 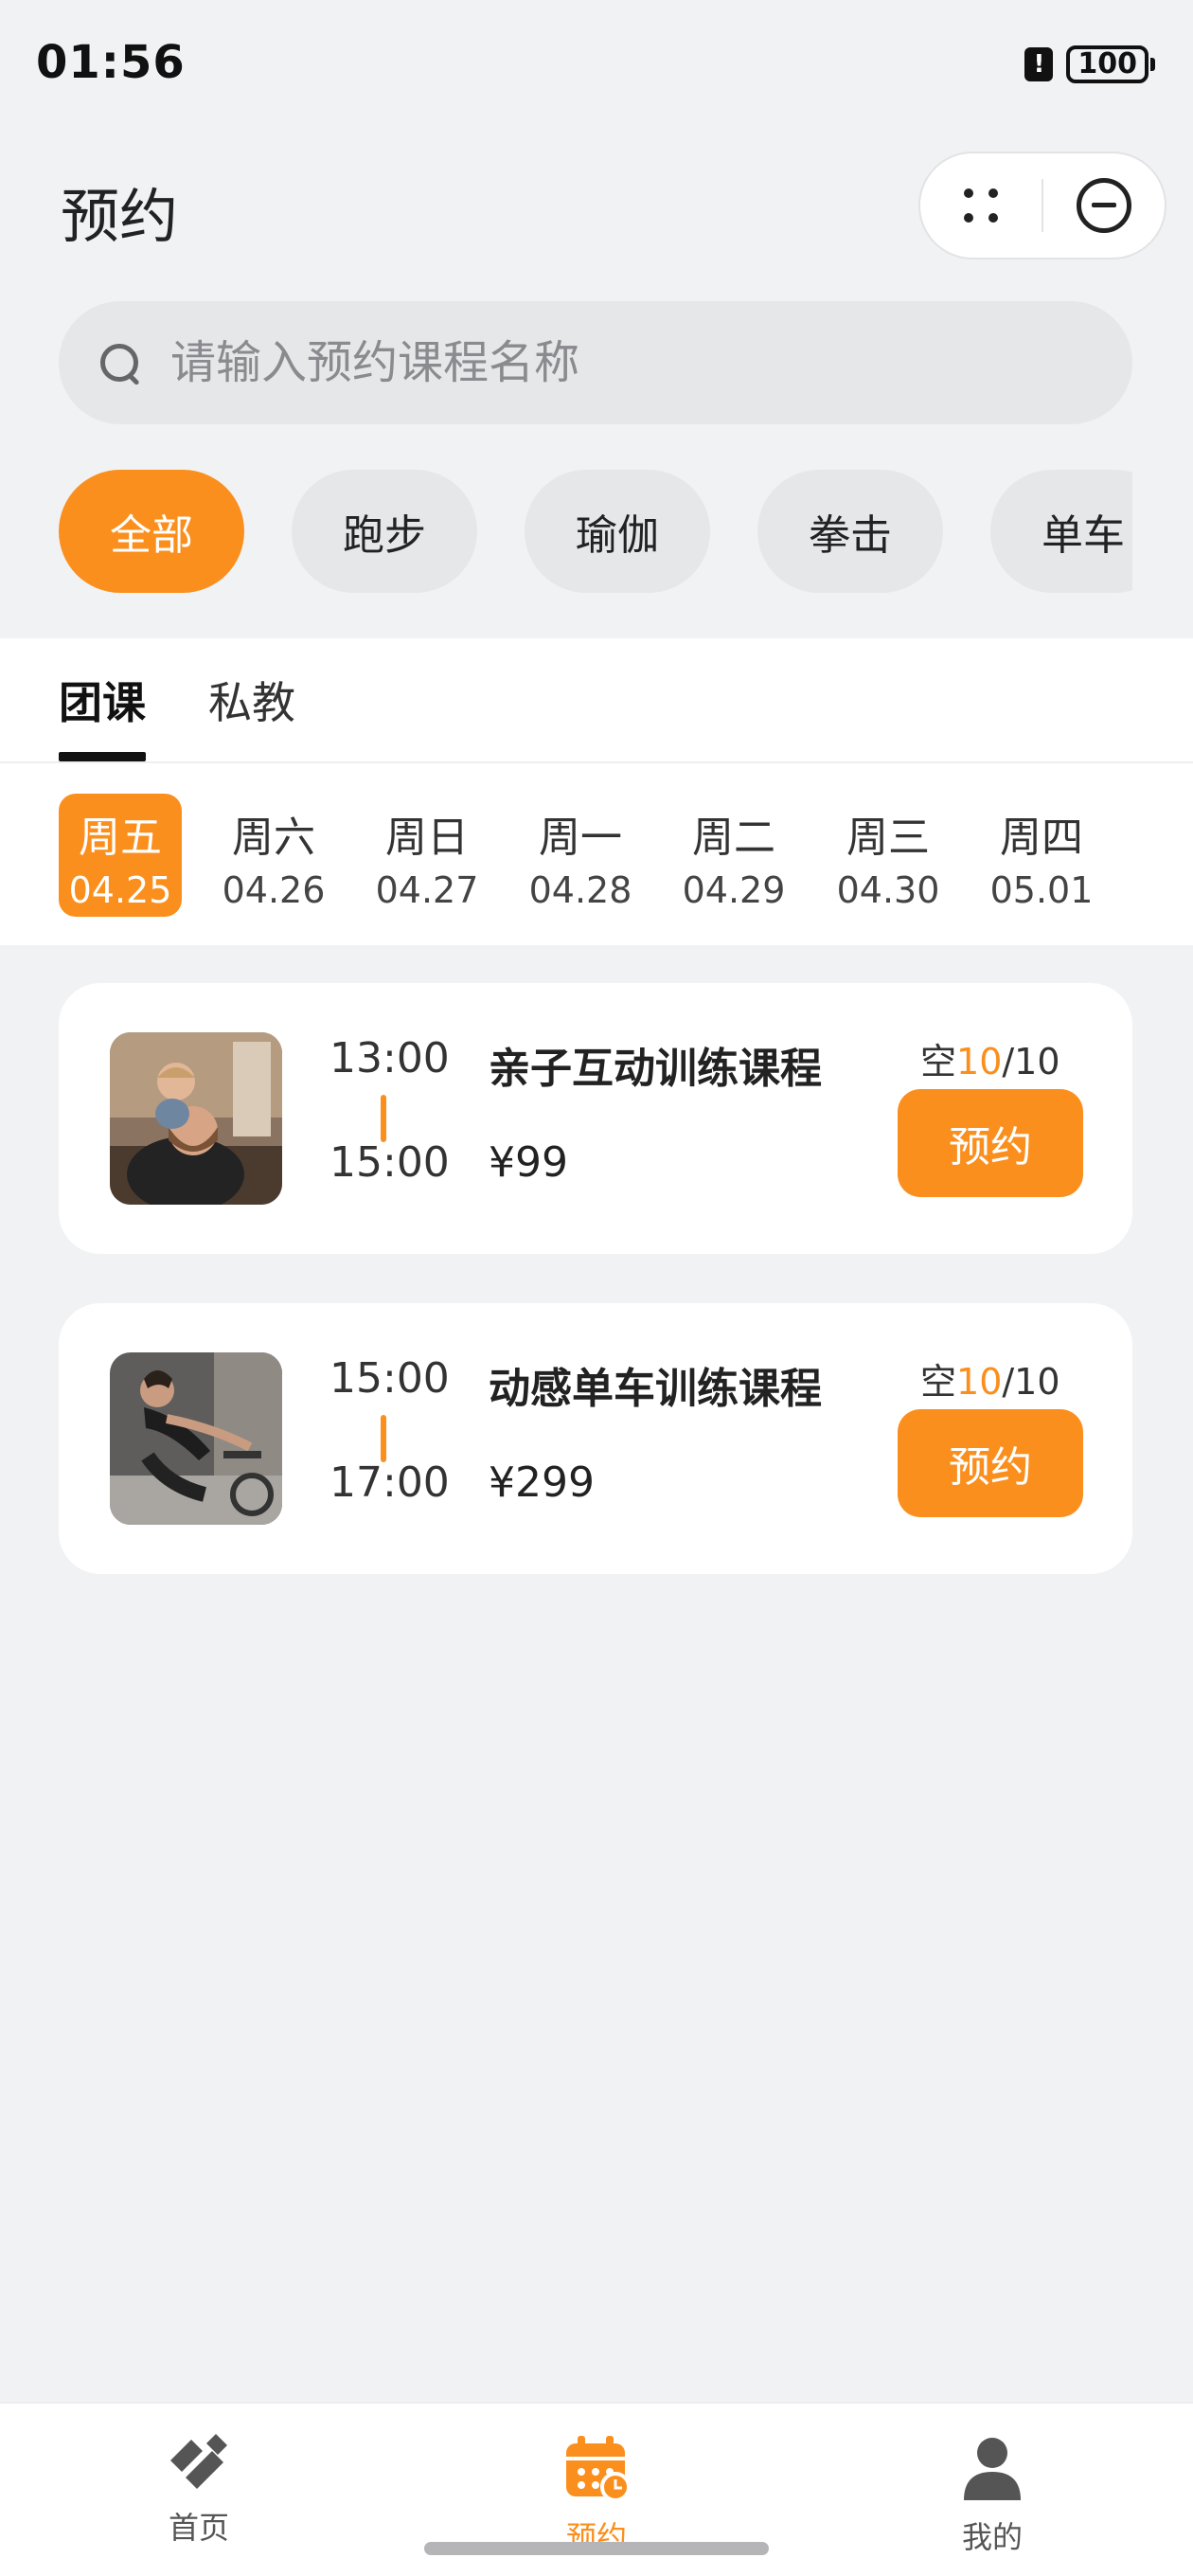 What do you see at coordinates (120, 838) in the screenshot?
I see `date-weekday: 周五` at bounding box center [120, 838].